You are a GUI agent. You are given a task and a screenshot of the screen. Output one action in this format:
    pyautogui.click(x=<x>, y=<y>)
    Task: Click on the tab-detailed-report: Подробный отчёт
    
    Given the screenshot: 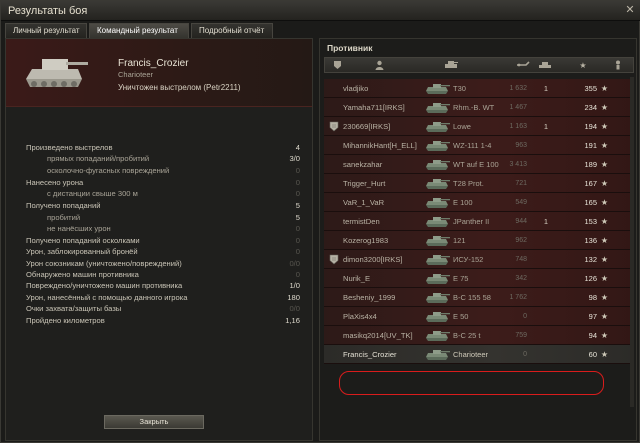 What is the action you would take?
    pyautogui.click(x=232, y=30)
    